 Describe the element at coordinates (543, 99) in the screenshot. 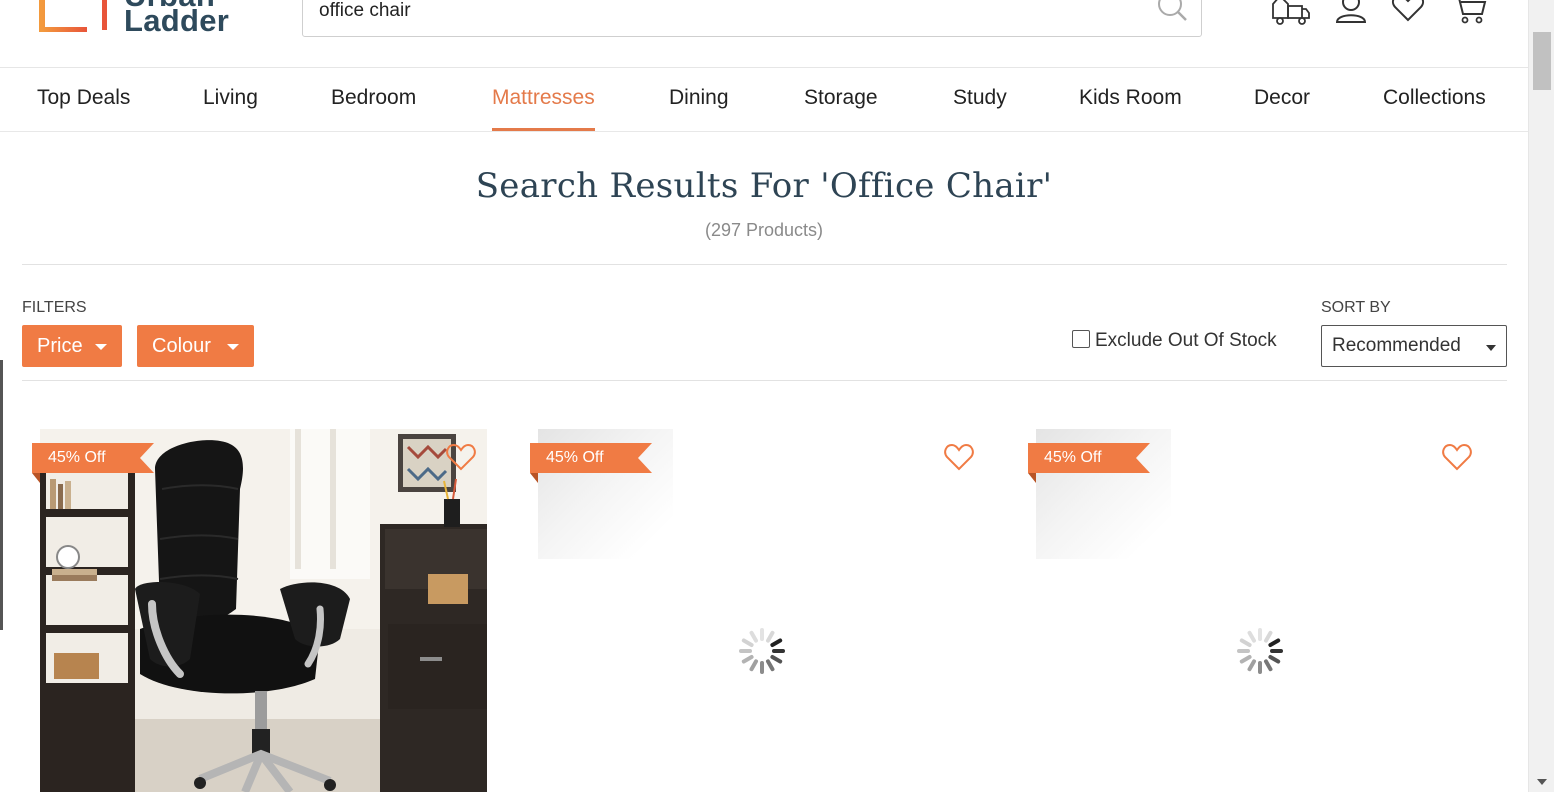

I see `nav-item-mattresses: Mattresses` at that location.